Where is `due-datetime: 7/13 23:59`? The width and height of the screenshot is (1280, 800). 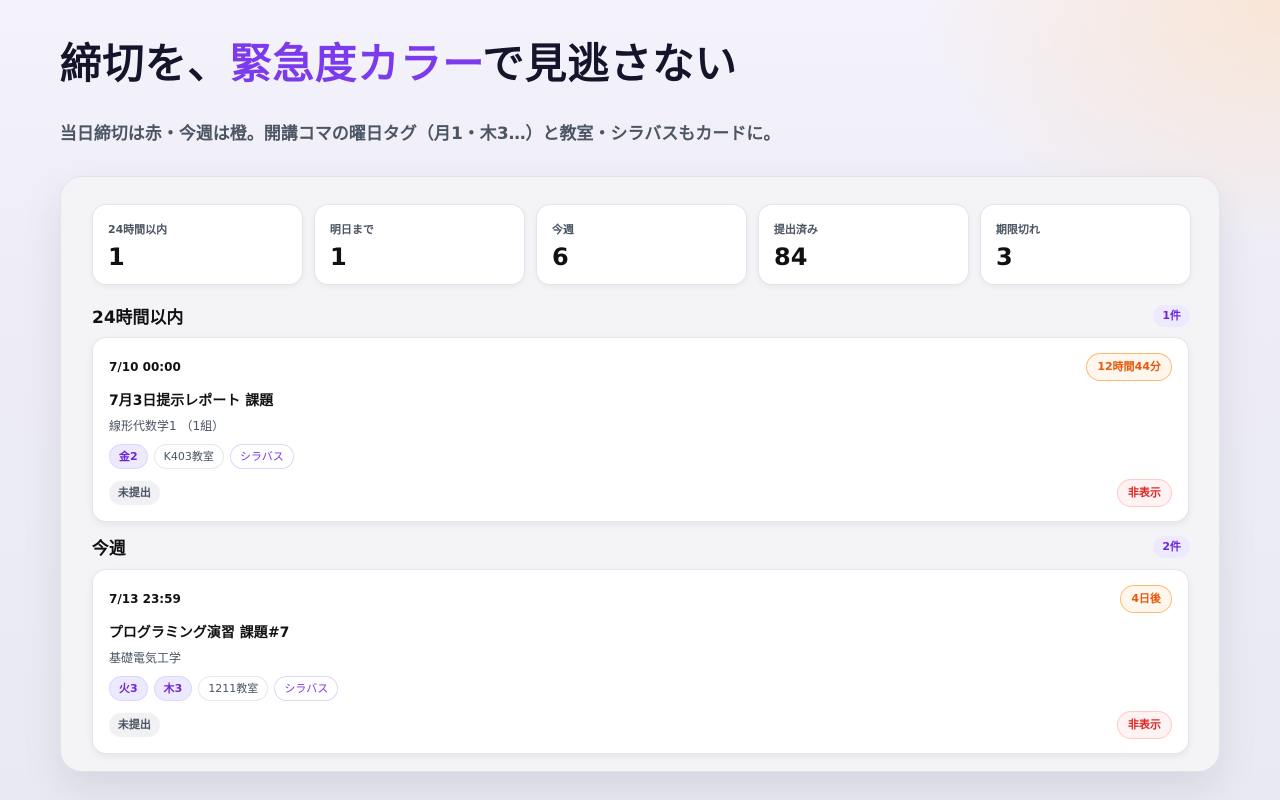
due-datetime: 7/13 23:59 is located at coordinates (145, 599).